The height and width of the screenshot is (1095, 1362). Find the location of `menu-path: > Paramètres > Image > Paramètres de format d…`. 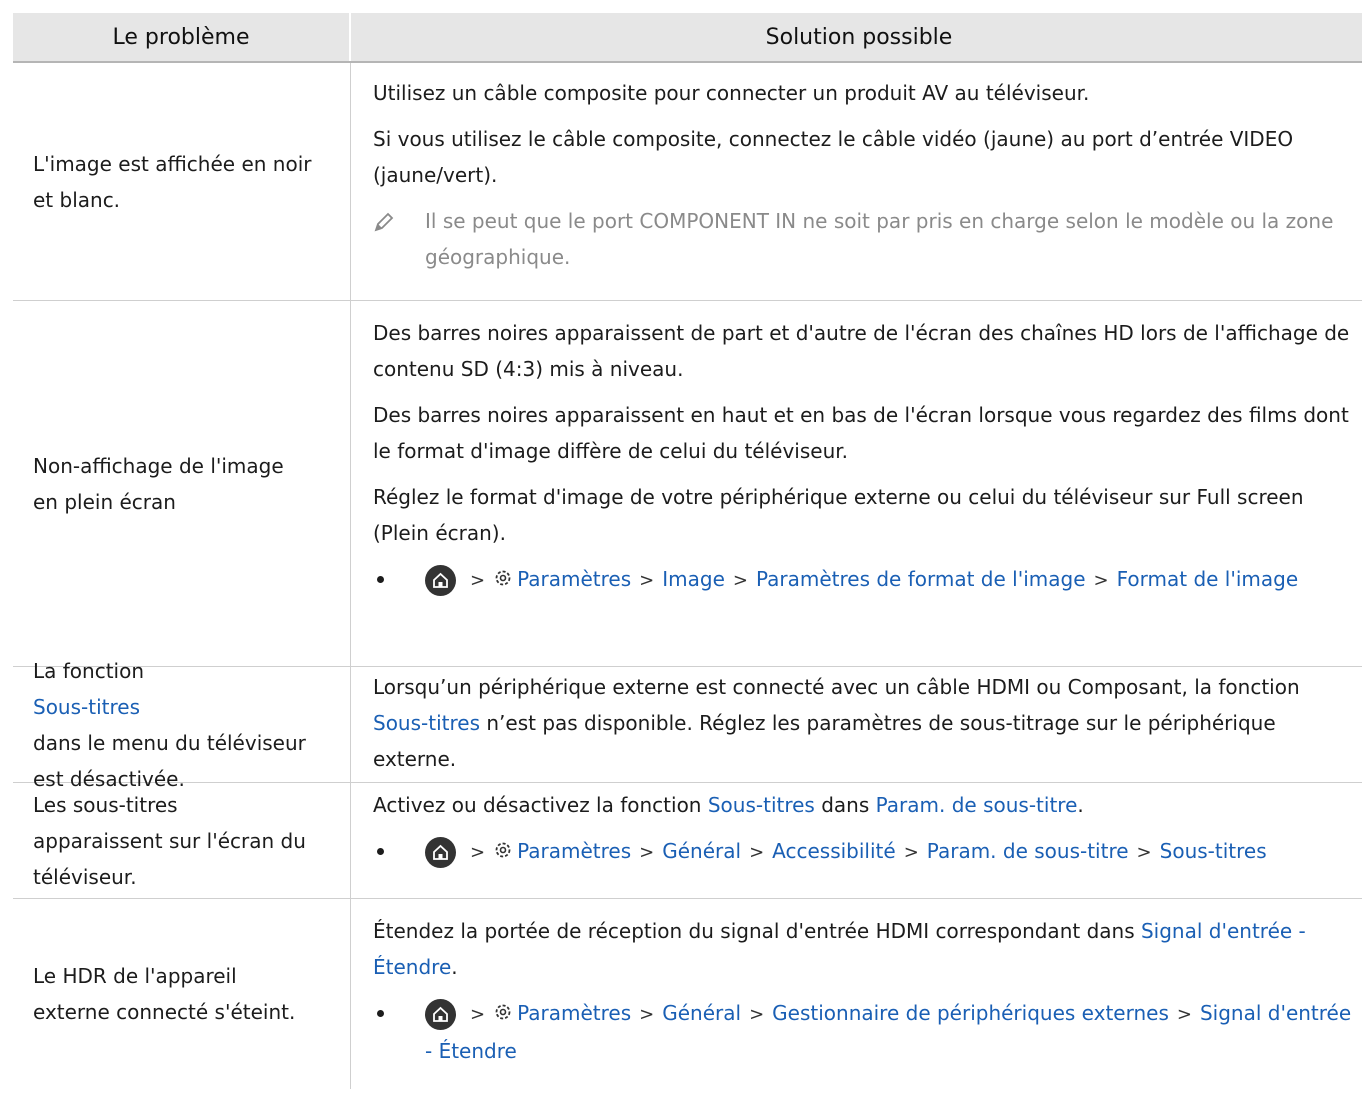

menu-path: > Paramètres > Image > Paramètres de format d… is located at coordinates (865, 580).